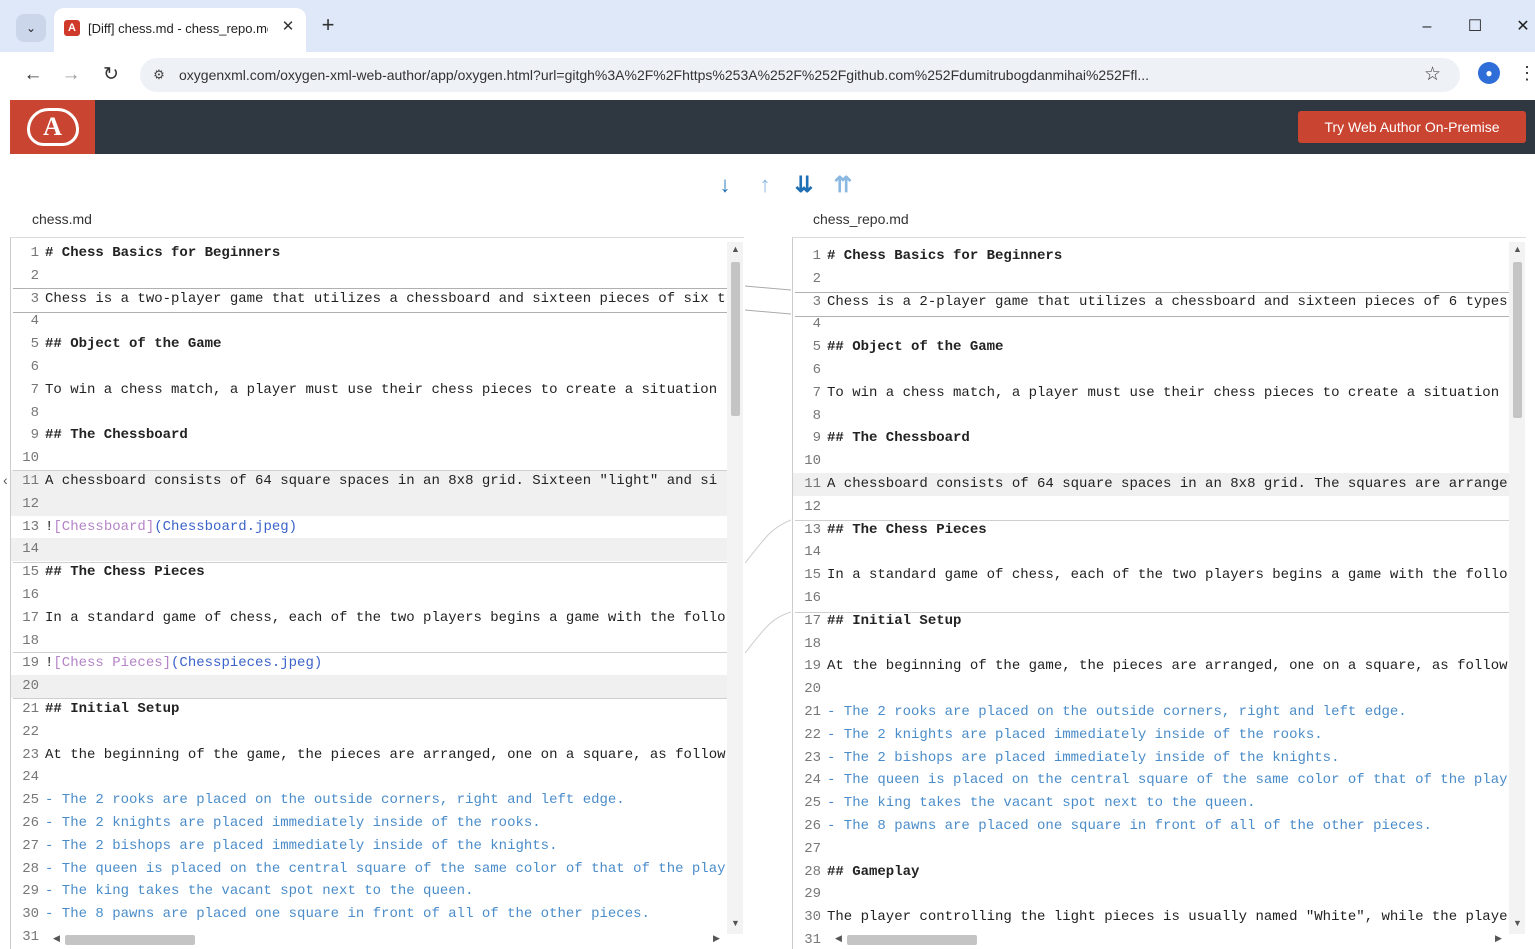 This screenshot has height=949, width=1535. Describe the element at coordinates (1517, 340) in the screenshot. I see `right-vertical-scroll-thumb` at that location.